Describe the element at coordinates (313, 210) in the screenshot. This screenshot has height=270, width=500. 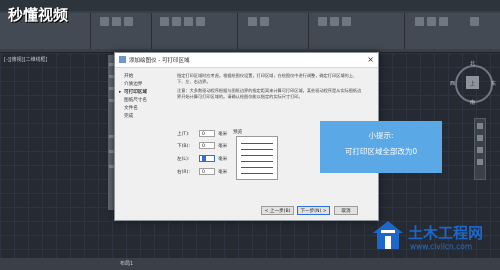
I see `next-button: 下一步(N) >` at that location.